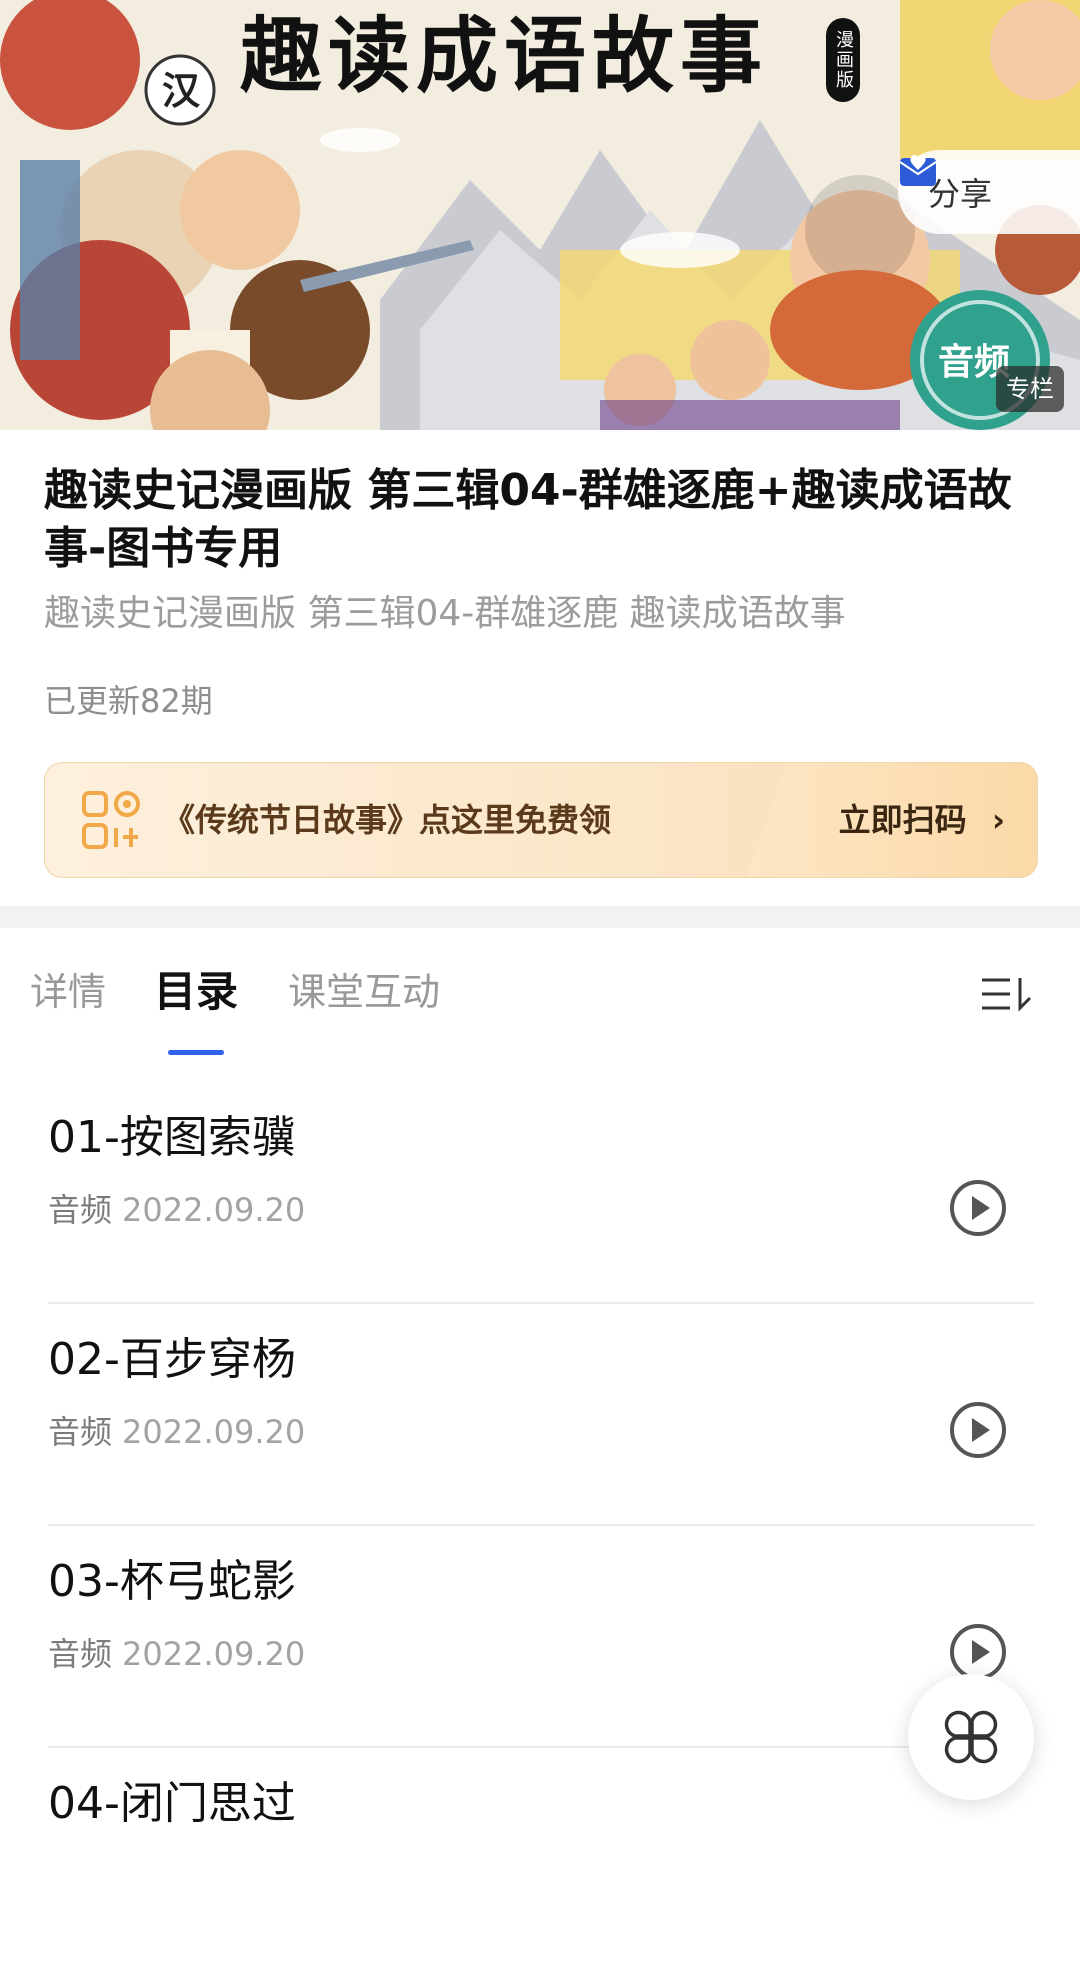 The image size is (1080, 1970). I want to click on banner-title: 趣读成语故事, so click(504, 56).